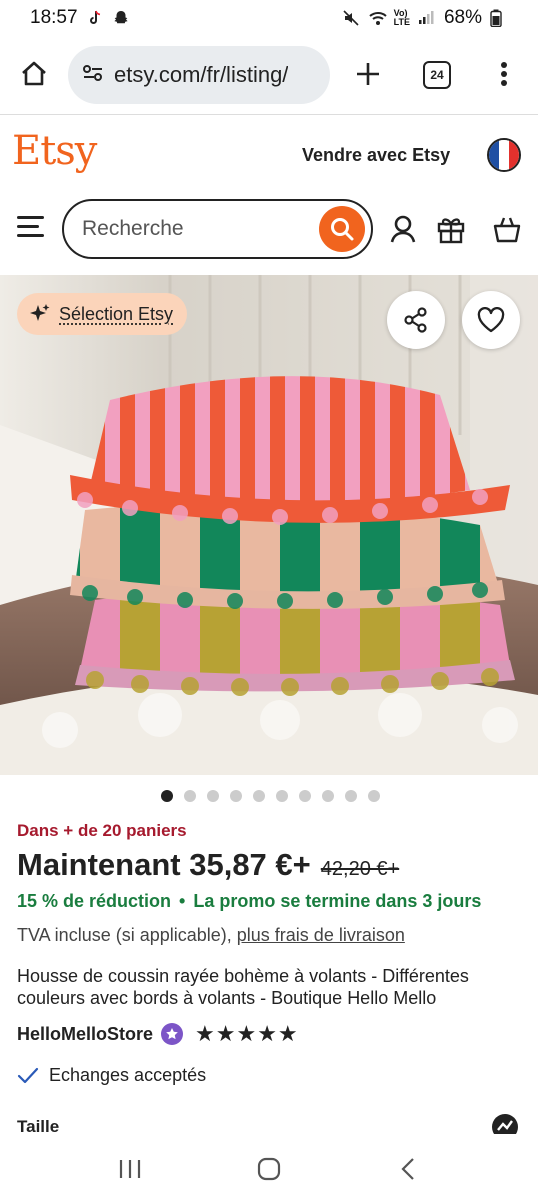  I want to click on search-icon, so click(342, 229).